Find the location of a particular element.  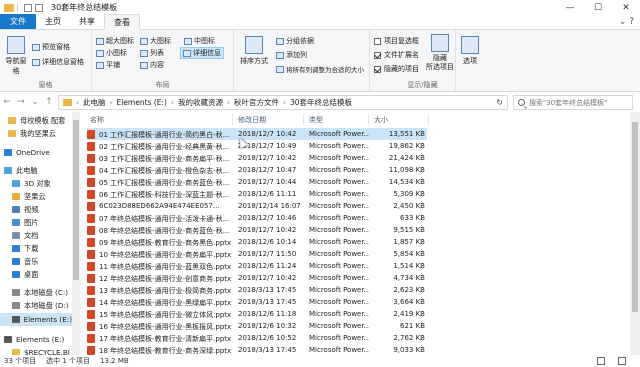

column-type: 类型 is located at coordinates (316, 120).